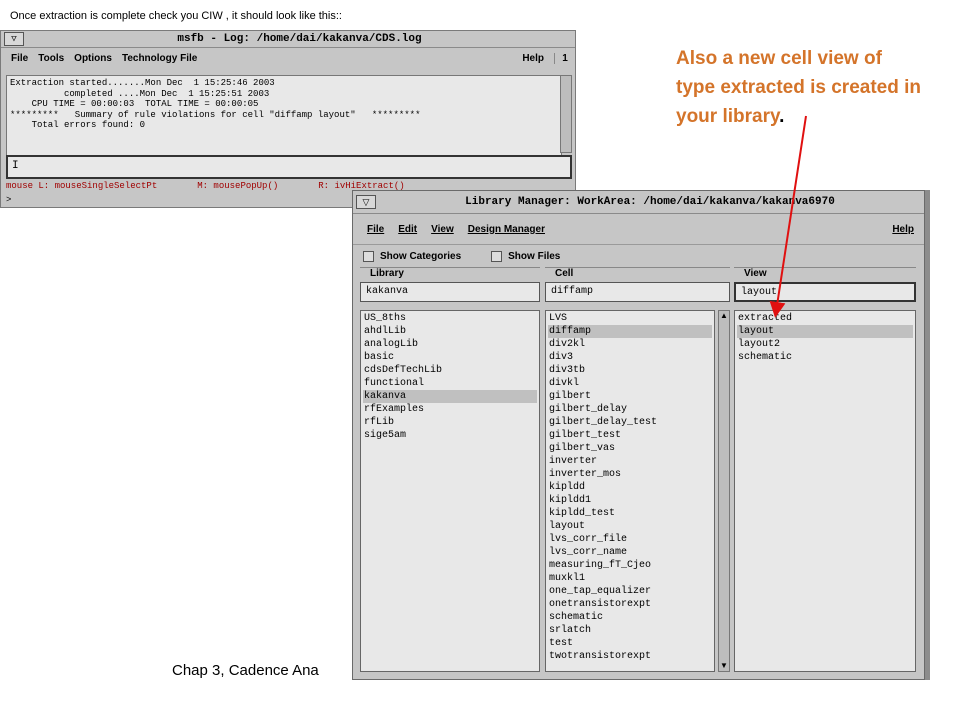 This screenshot has width=960, height=720. What do you see at coordinates (630, 357) in the screenshot?
I see `list-item: div3` at bounding box center [630, 357].